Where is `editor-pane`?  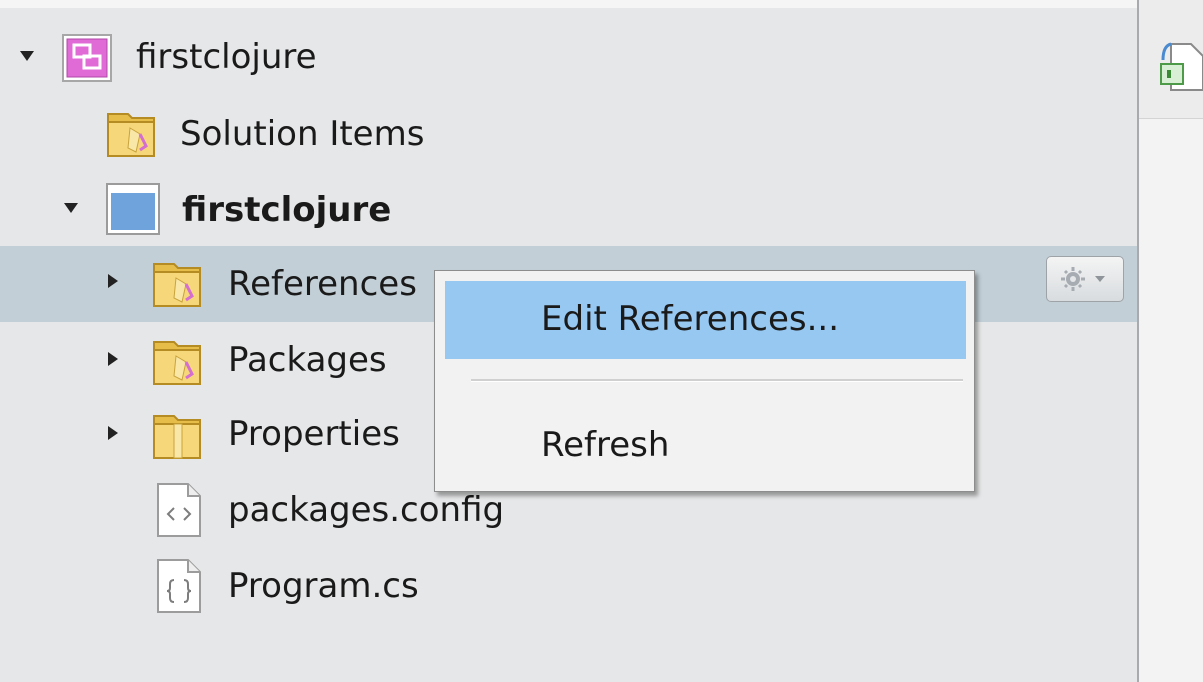
editor-pane is located at coordinates (1171, 341).